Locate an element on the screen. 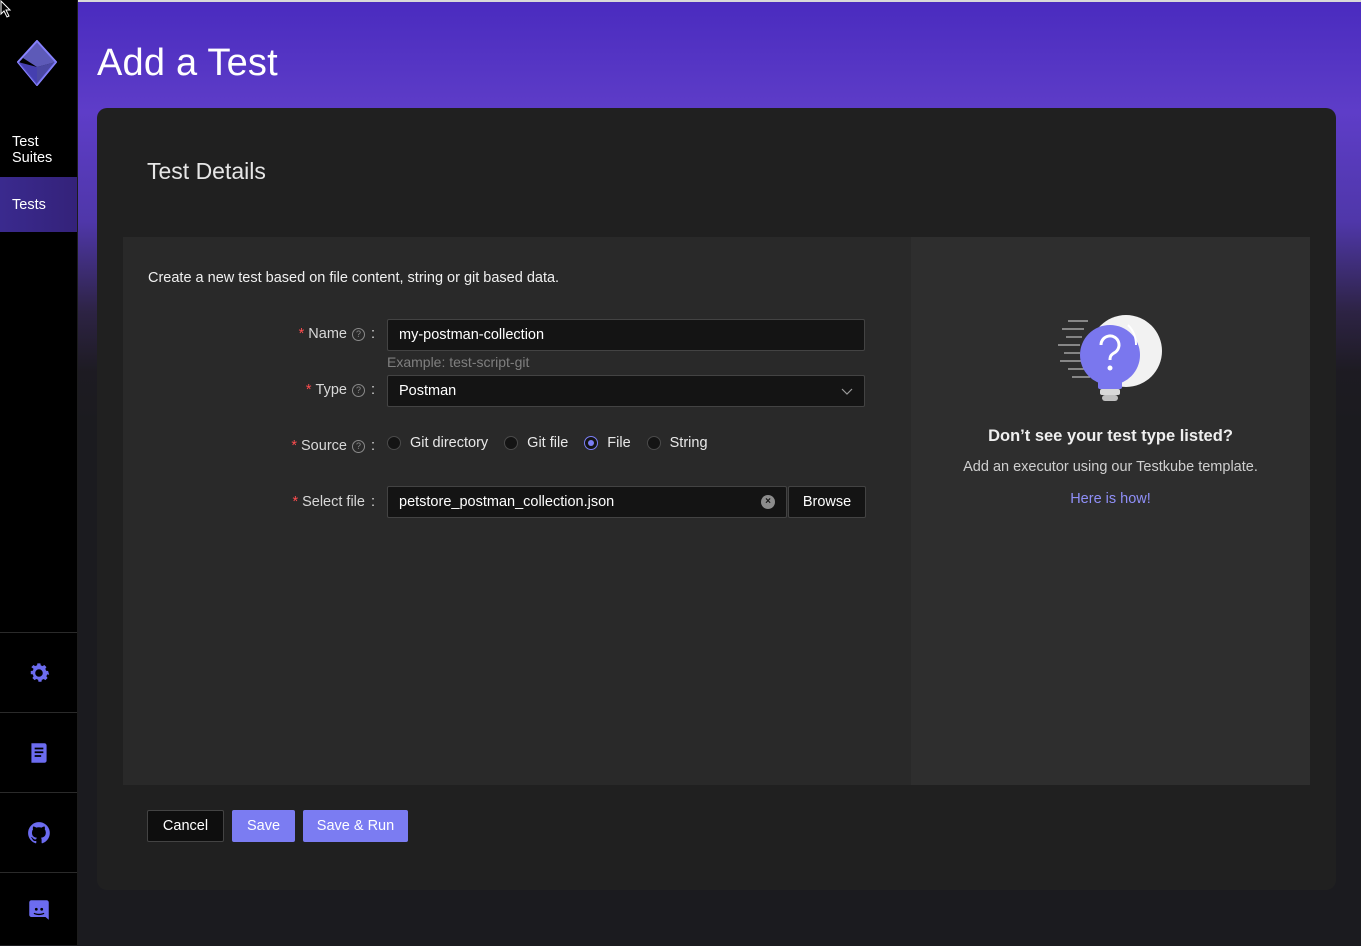 This screenshot has width=1361, height=946. radio-string: String is located at coordinates (677, 443).